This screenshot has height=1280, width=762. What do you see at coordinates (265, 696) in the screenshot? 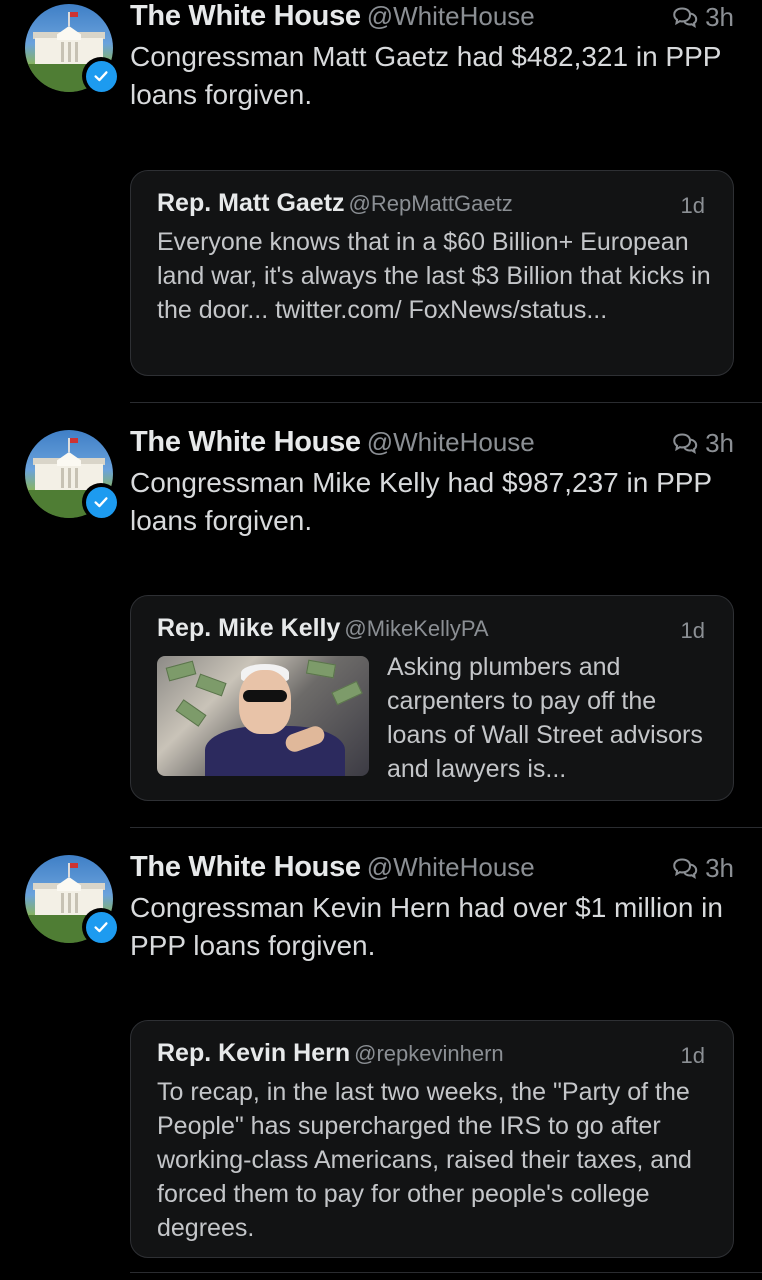
I see `media-sunglasses` at bounding box center [265, 696].